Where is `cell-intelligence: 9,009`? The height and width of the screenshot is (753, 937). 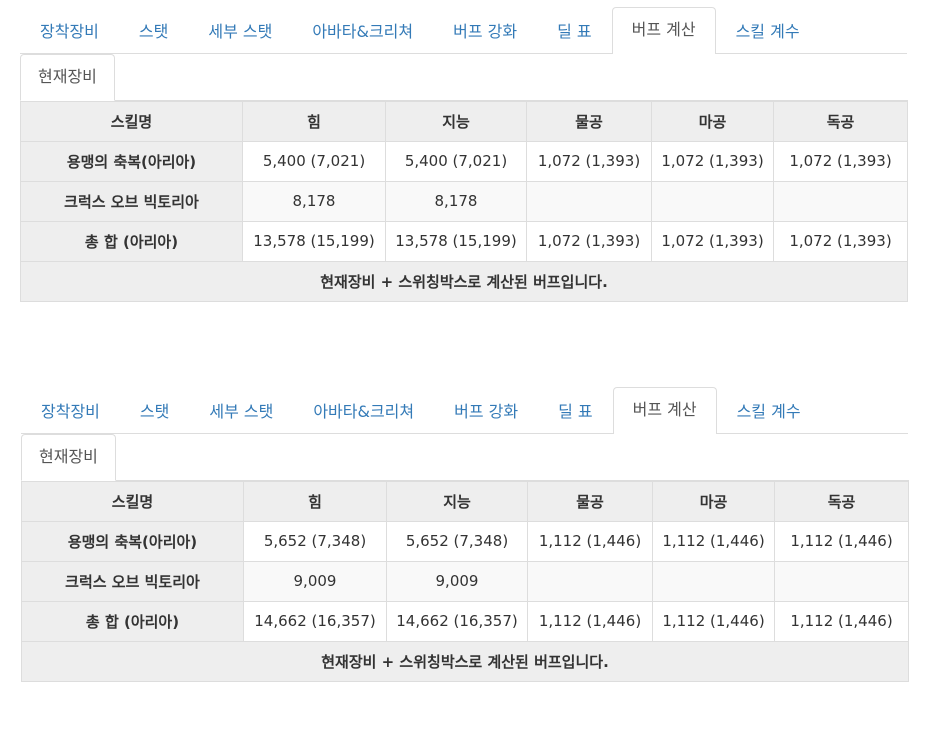
cell-intelligence: 9,009 is located at coordinates (457, 581).